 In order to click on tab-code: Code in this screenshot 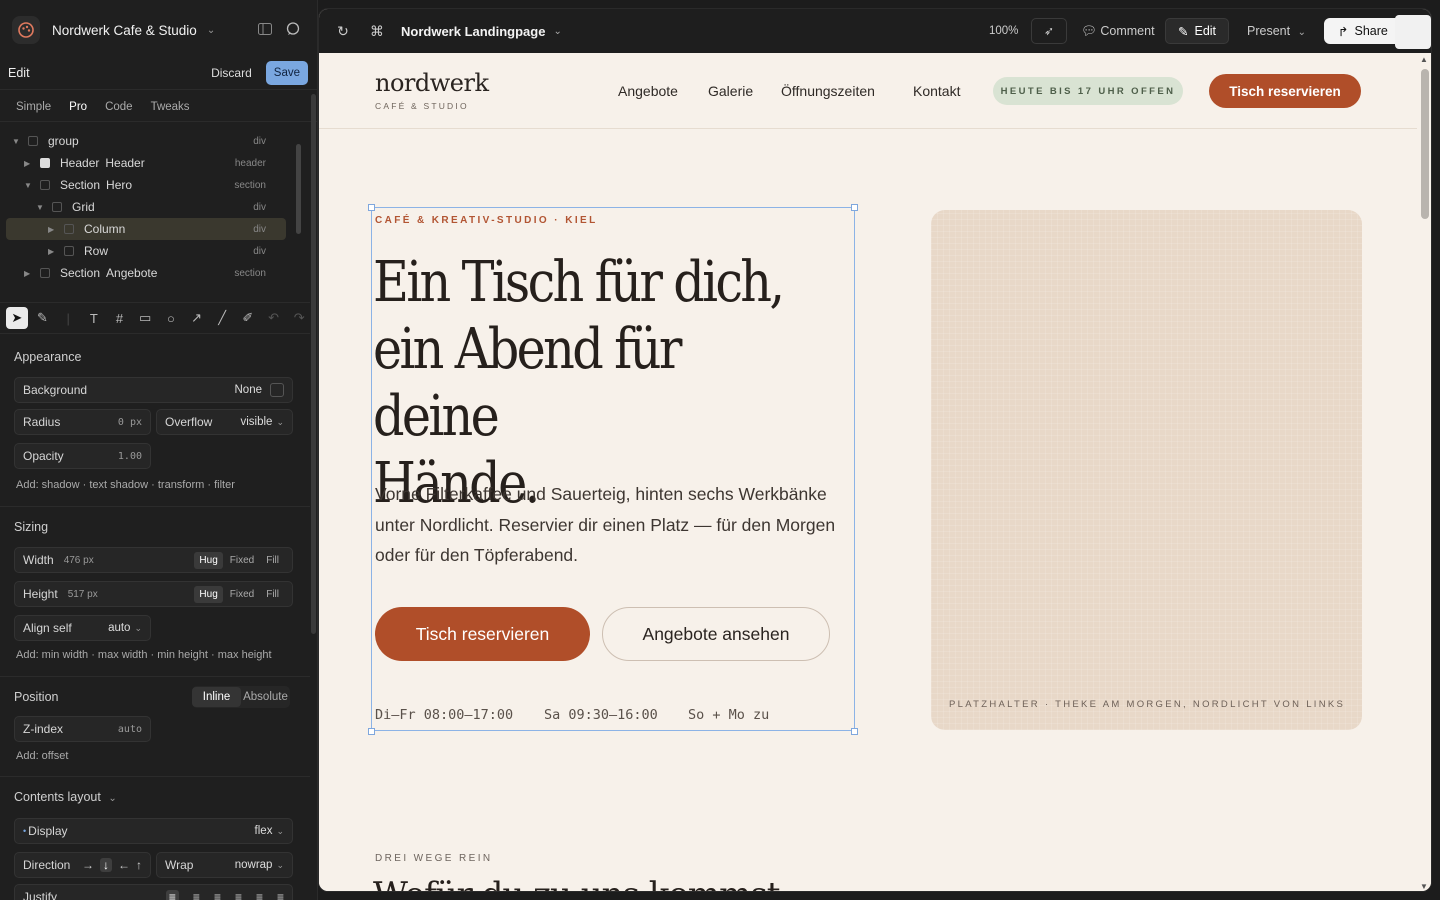, I will do `click(119, 107)`.